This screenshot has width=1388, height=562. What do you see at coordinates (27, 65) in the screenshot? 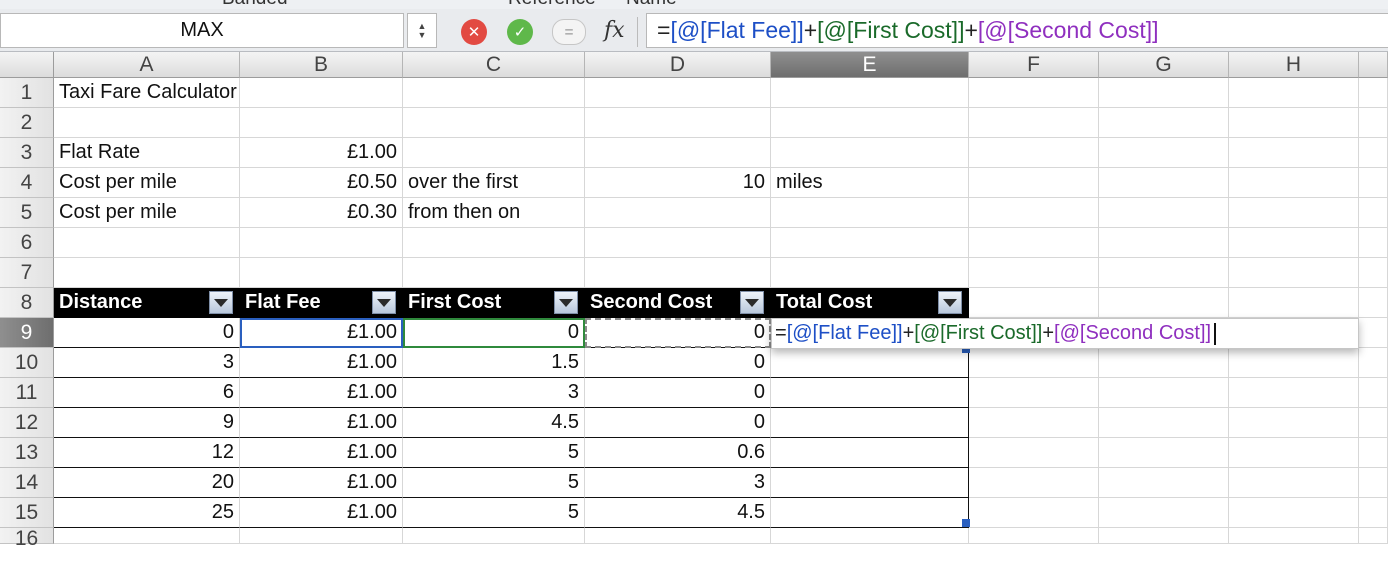
I see `select-all-corner` at bounding box center [27, 65].